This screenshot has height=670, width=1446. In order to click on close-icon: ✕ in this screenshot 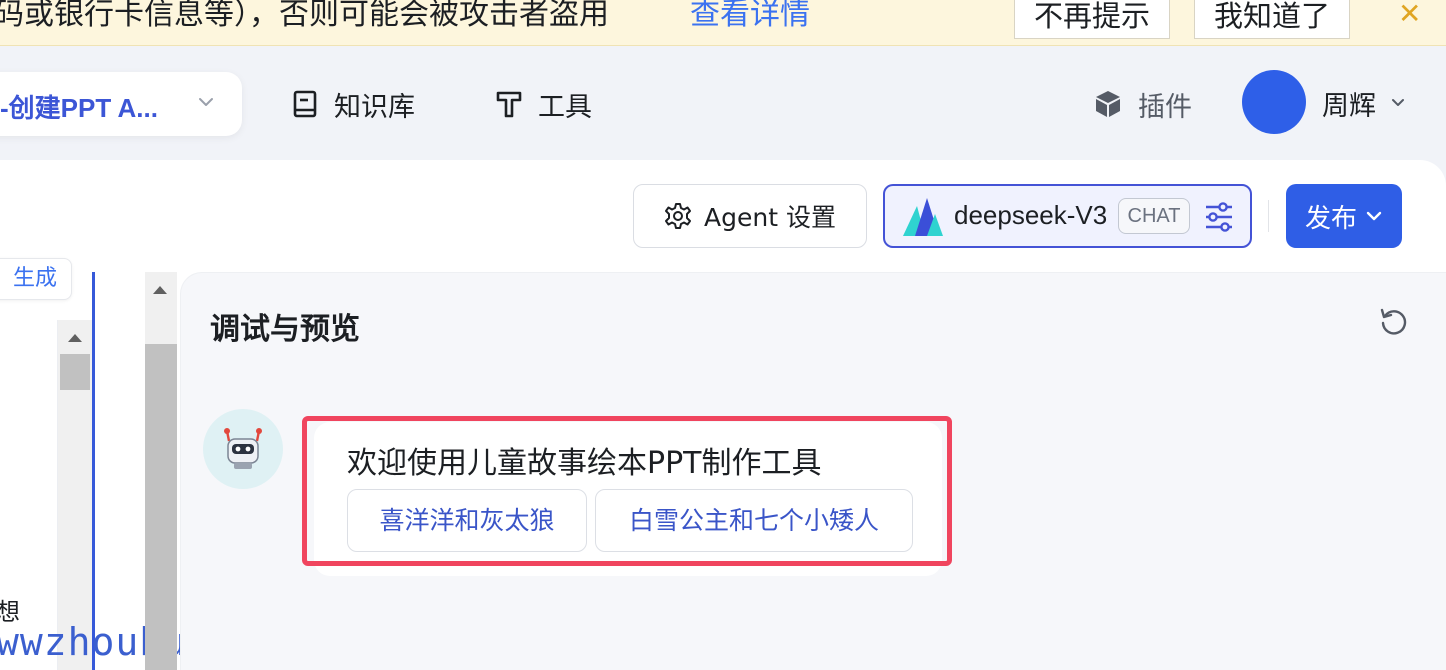, I will do `click(1409, 15)`.